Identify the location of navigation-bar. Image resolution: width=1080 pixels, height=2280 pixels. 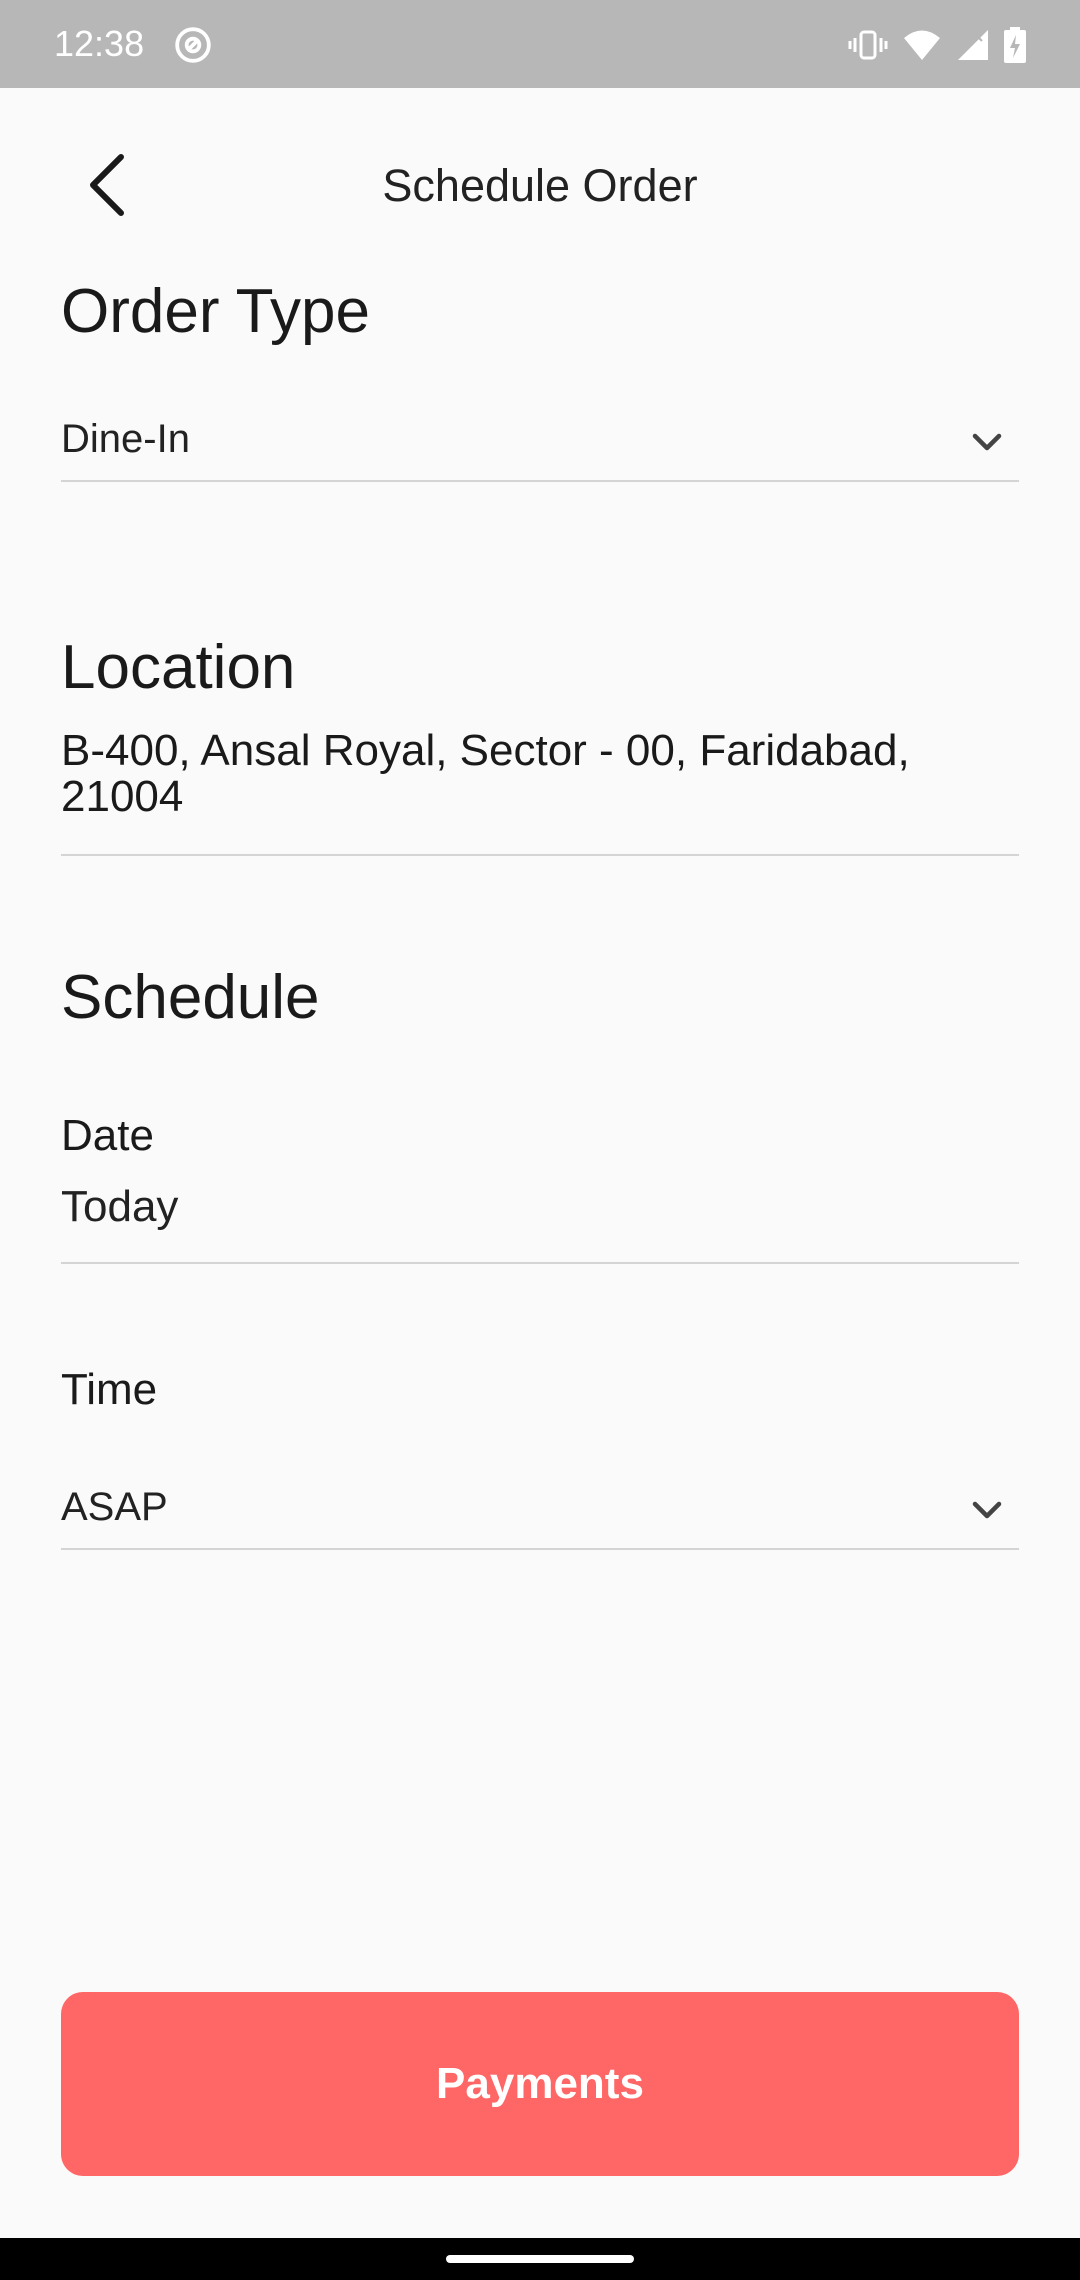
(540, 2259).